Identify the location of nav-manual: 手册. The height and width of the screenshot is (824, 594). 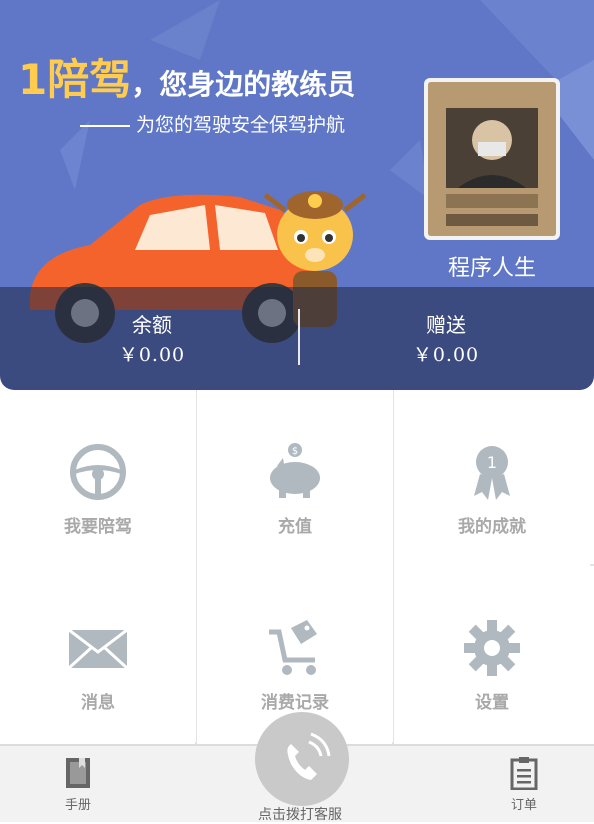
(78, 784).